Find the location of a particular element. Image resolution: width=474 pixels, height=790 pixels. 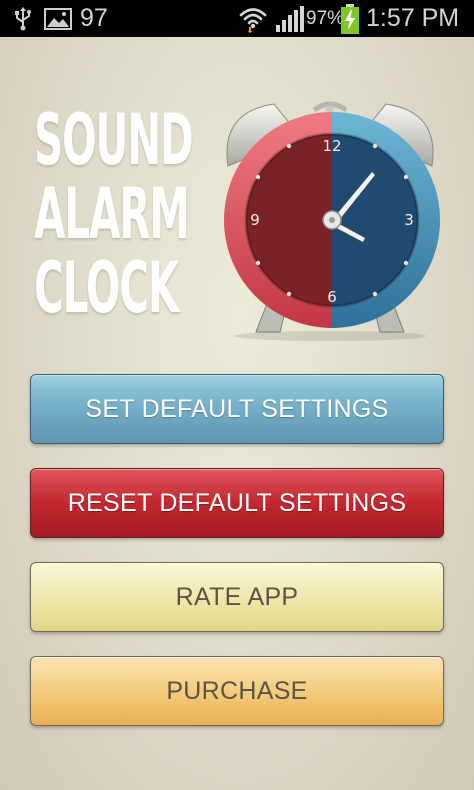

set-default-settings-button: SET DEFAULT SETTINGS is located at coordinates (237, 409).